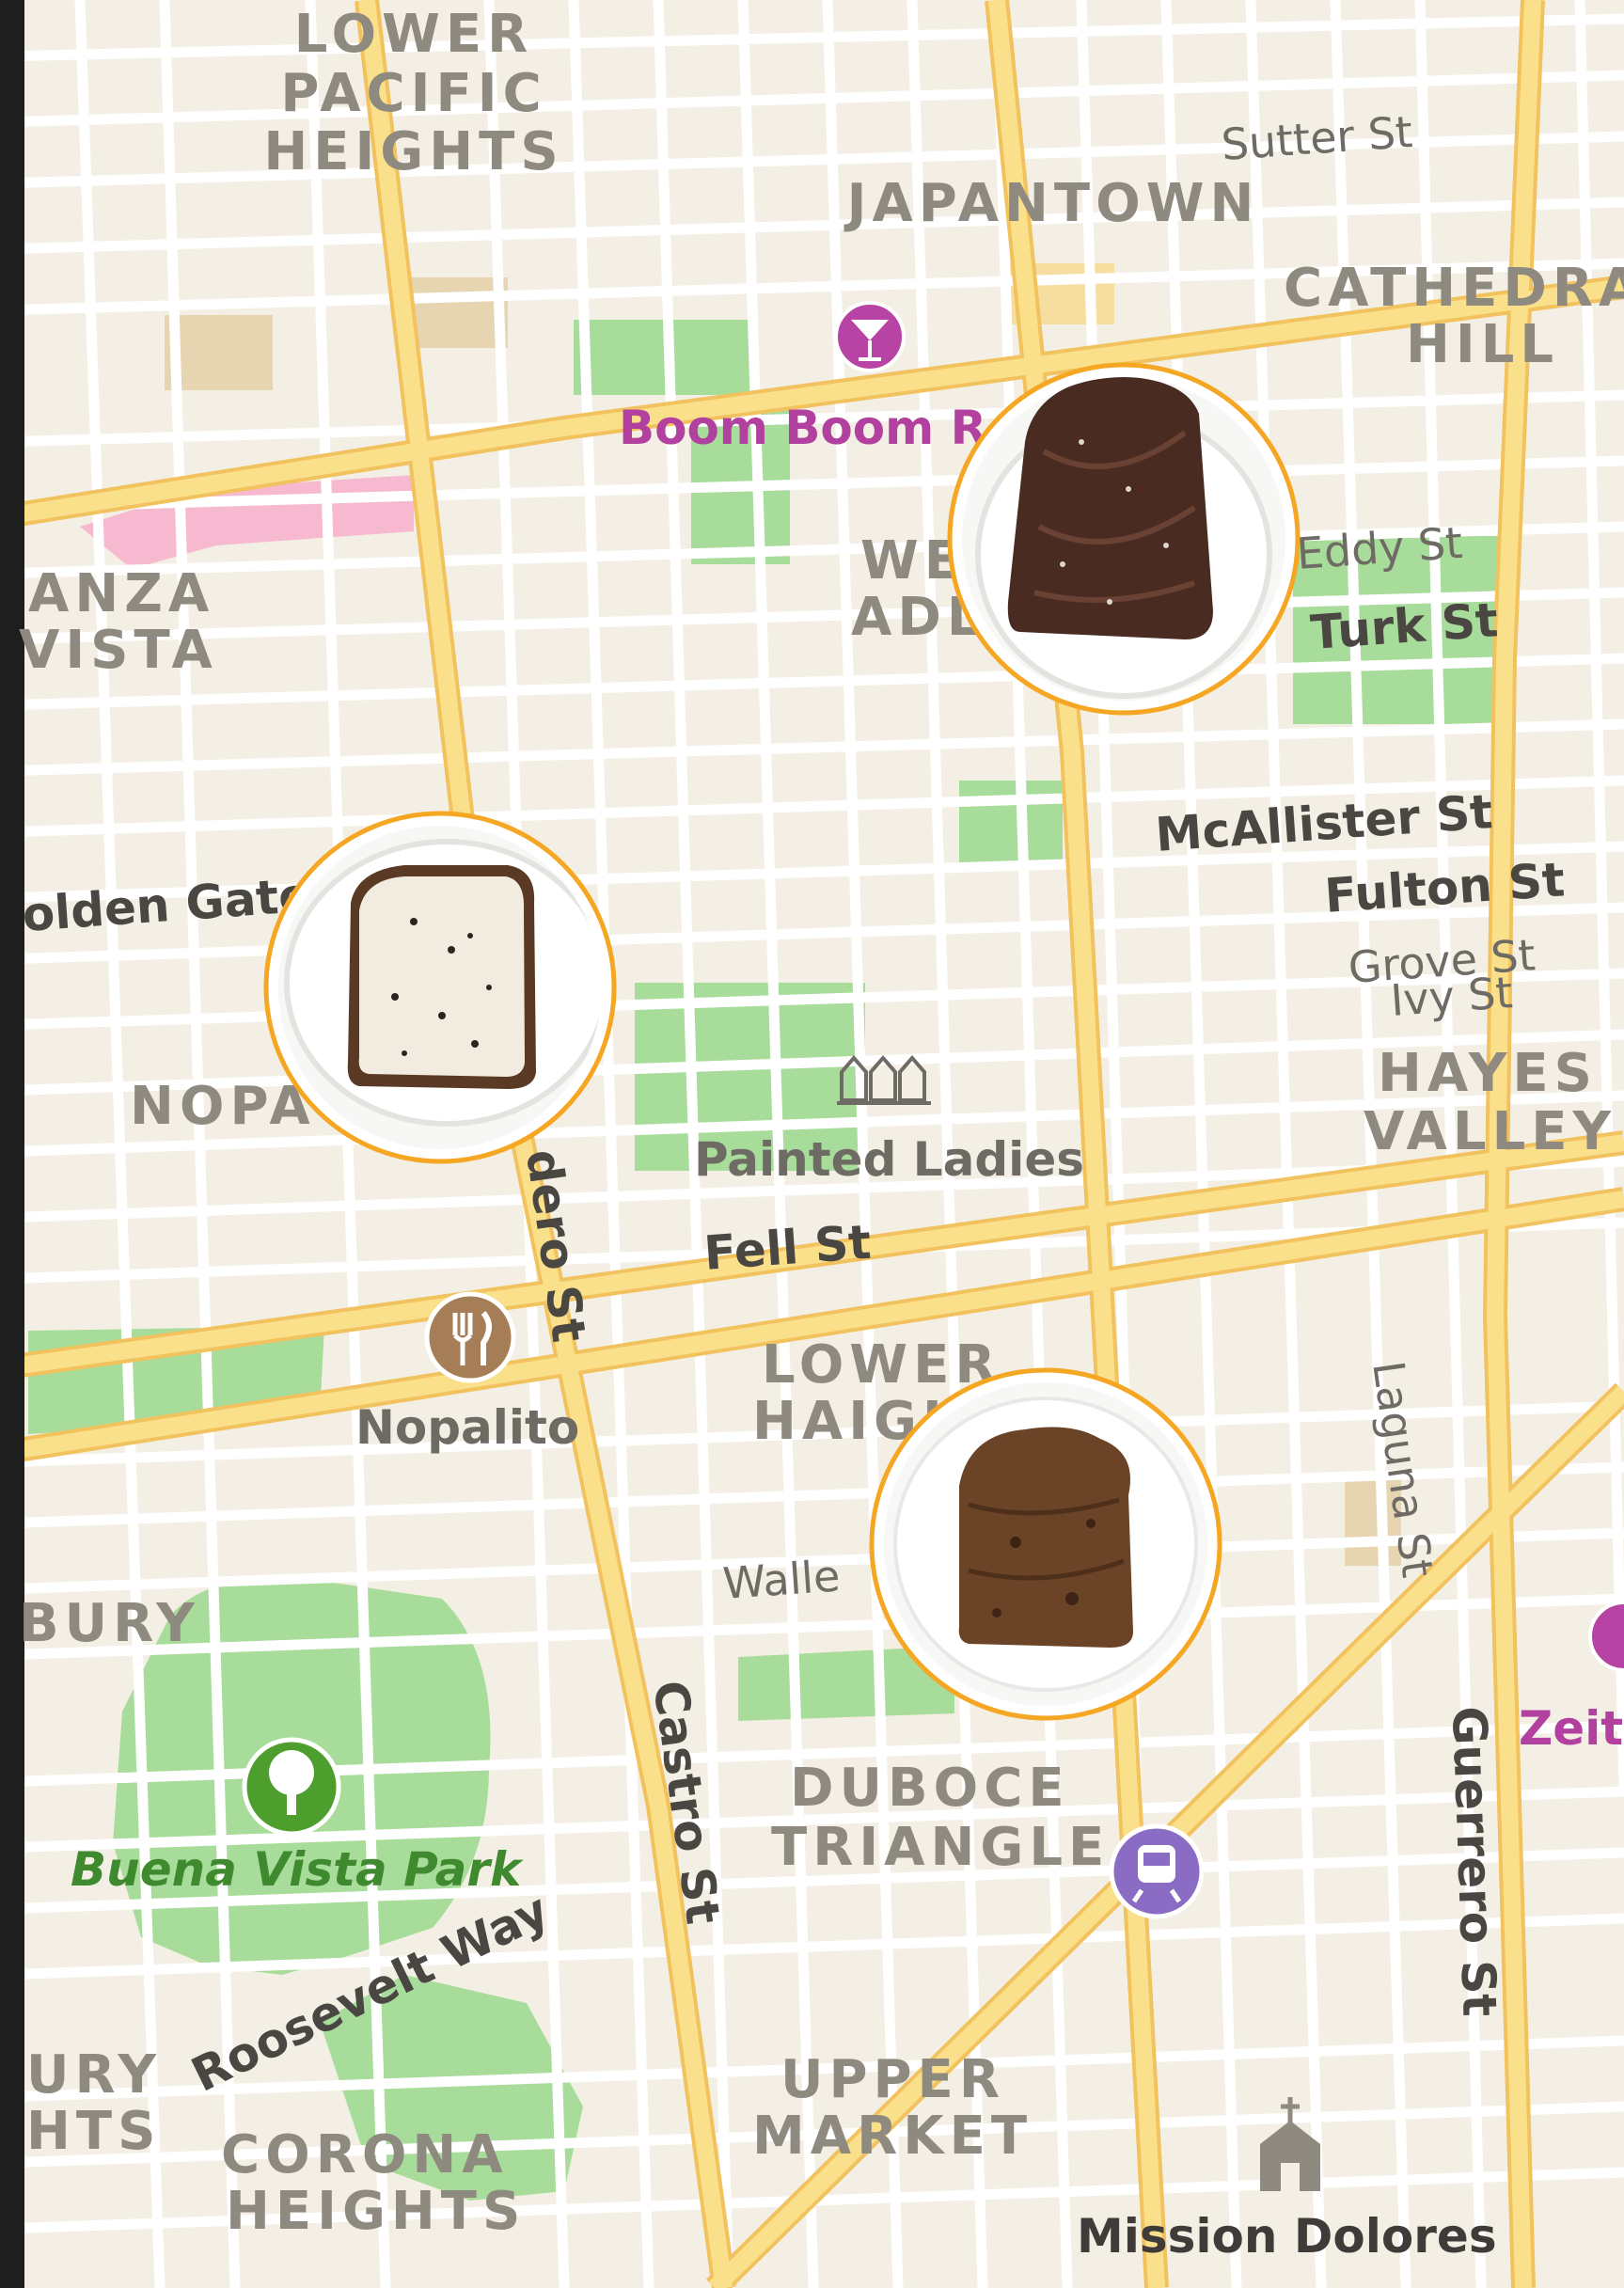 This screenshot has height=2288, width=1624. What do you see at coordinates (93, 2131) in the screenshot?
I see `neighborhood-label: HTS` at bounding box center [93, 2131].